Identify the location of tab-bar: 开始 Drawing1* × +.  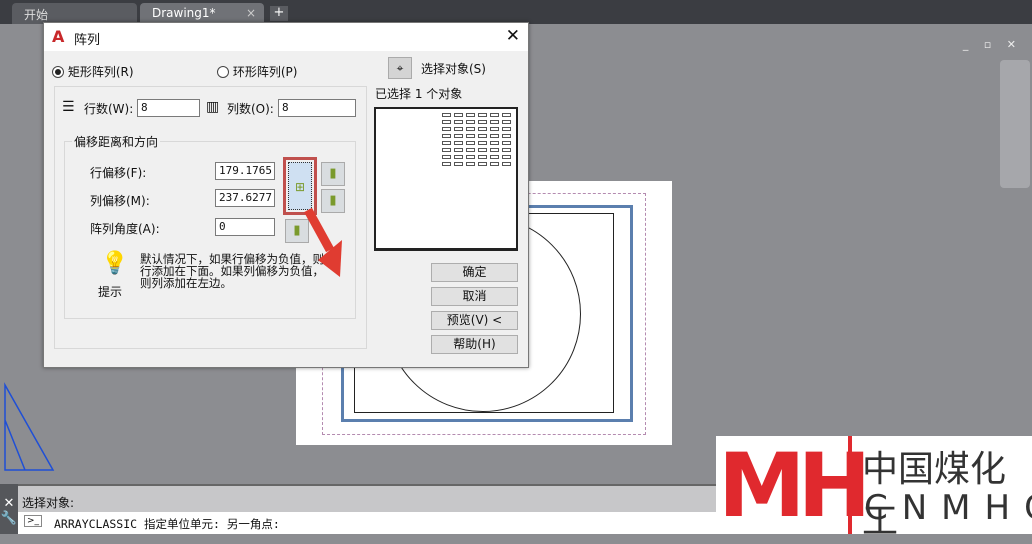
(516, 12).